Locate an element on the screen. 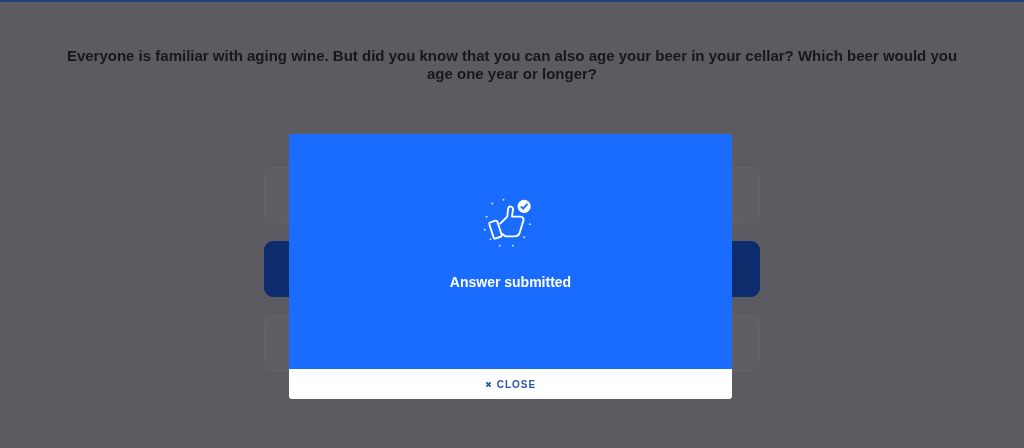 This screenshot has width=1024, height=448. dialog-message: Answer submitted is located at coordinates (510, 282).